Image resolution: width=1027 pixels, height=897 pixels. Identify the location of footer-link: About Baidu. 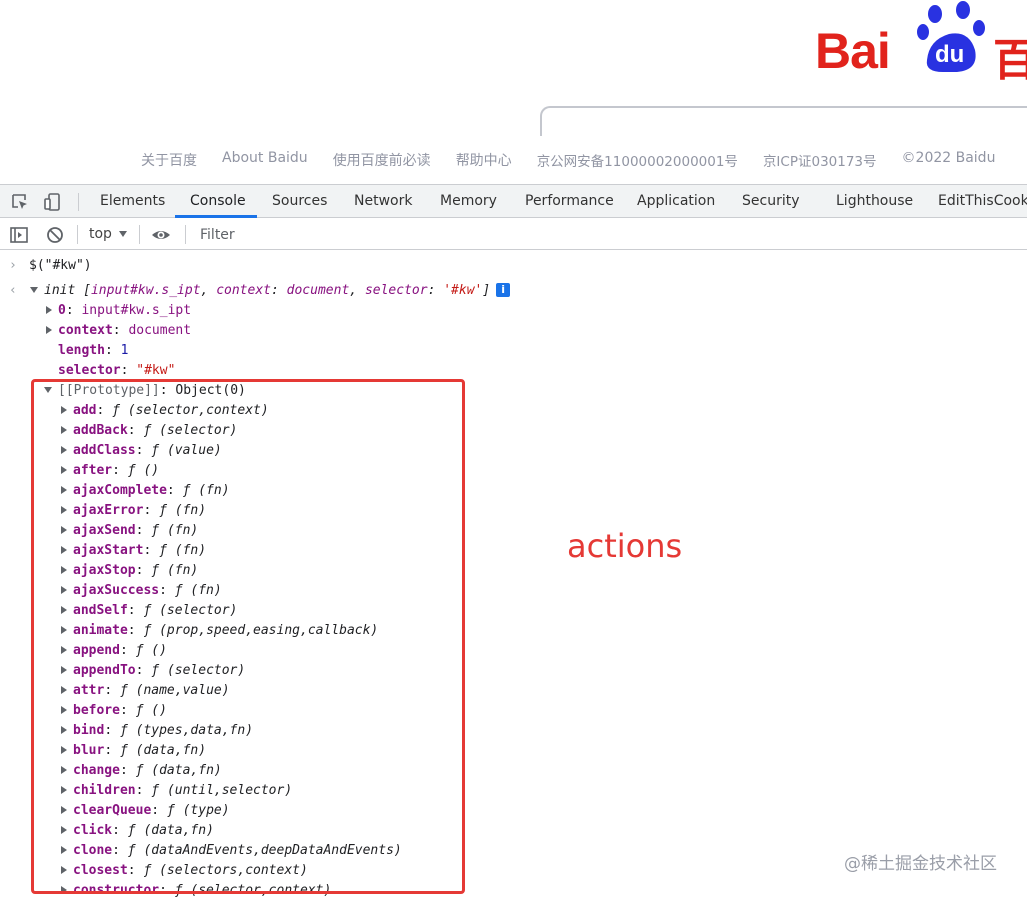
(265, 160).